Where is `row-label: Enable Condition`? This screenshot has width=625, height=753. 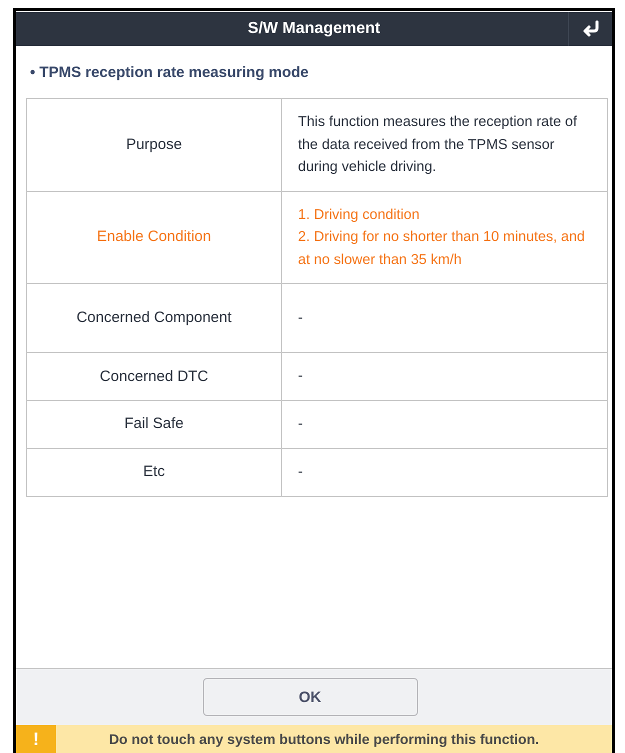
row-label: Enable Condition is located at coordinates (154, 237).